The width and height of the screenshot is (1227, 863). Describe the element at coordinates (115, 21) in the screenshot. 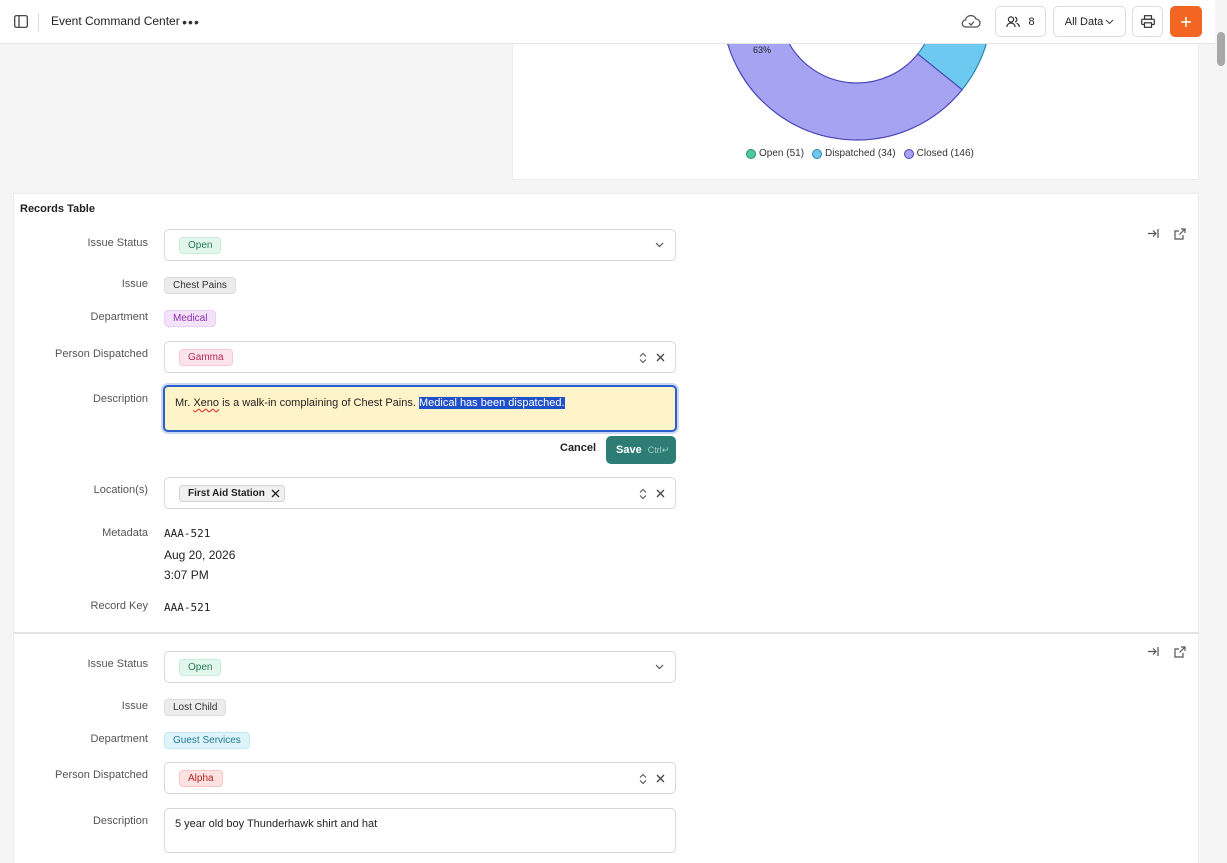

I see `app-title: Event Command Center` at that location.